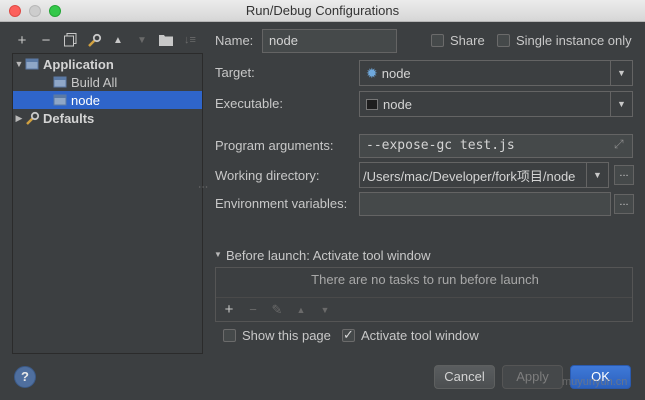  Describe the element at coordinates (286, 335) in the screenshot. I see `show-this-page-label: Show this page` at that location.